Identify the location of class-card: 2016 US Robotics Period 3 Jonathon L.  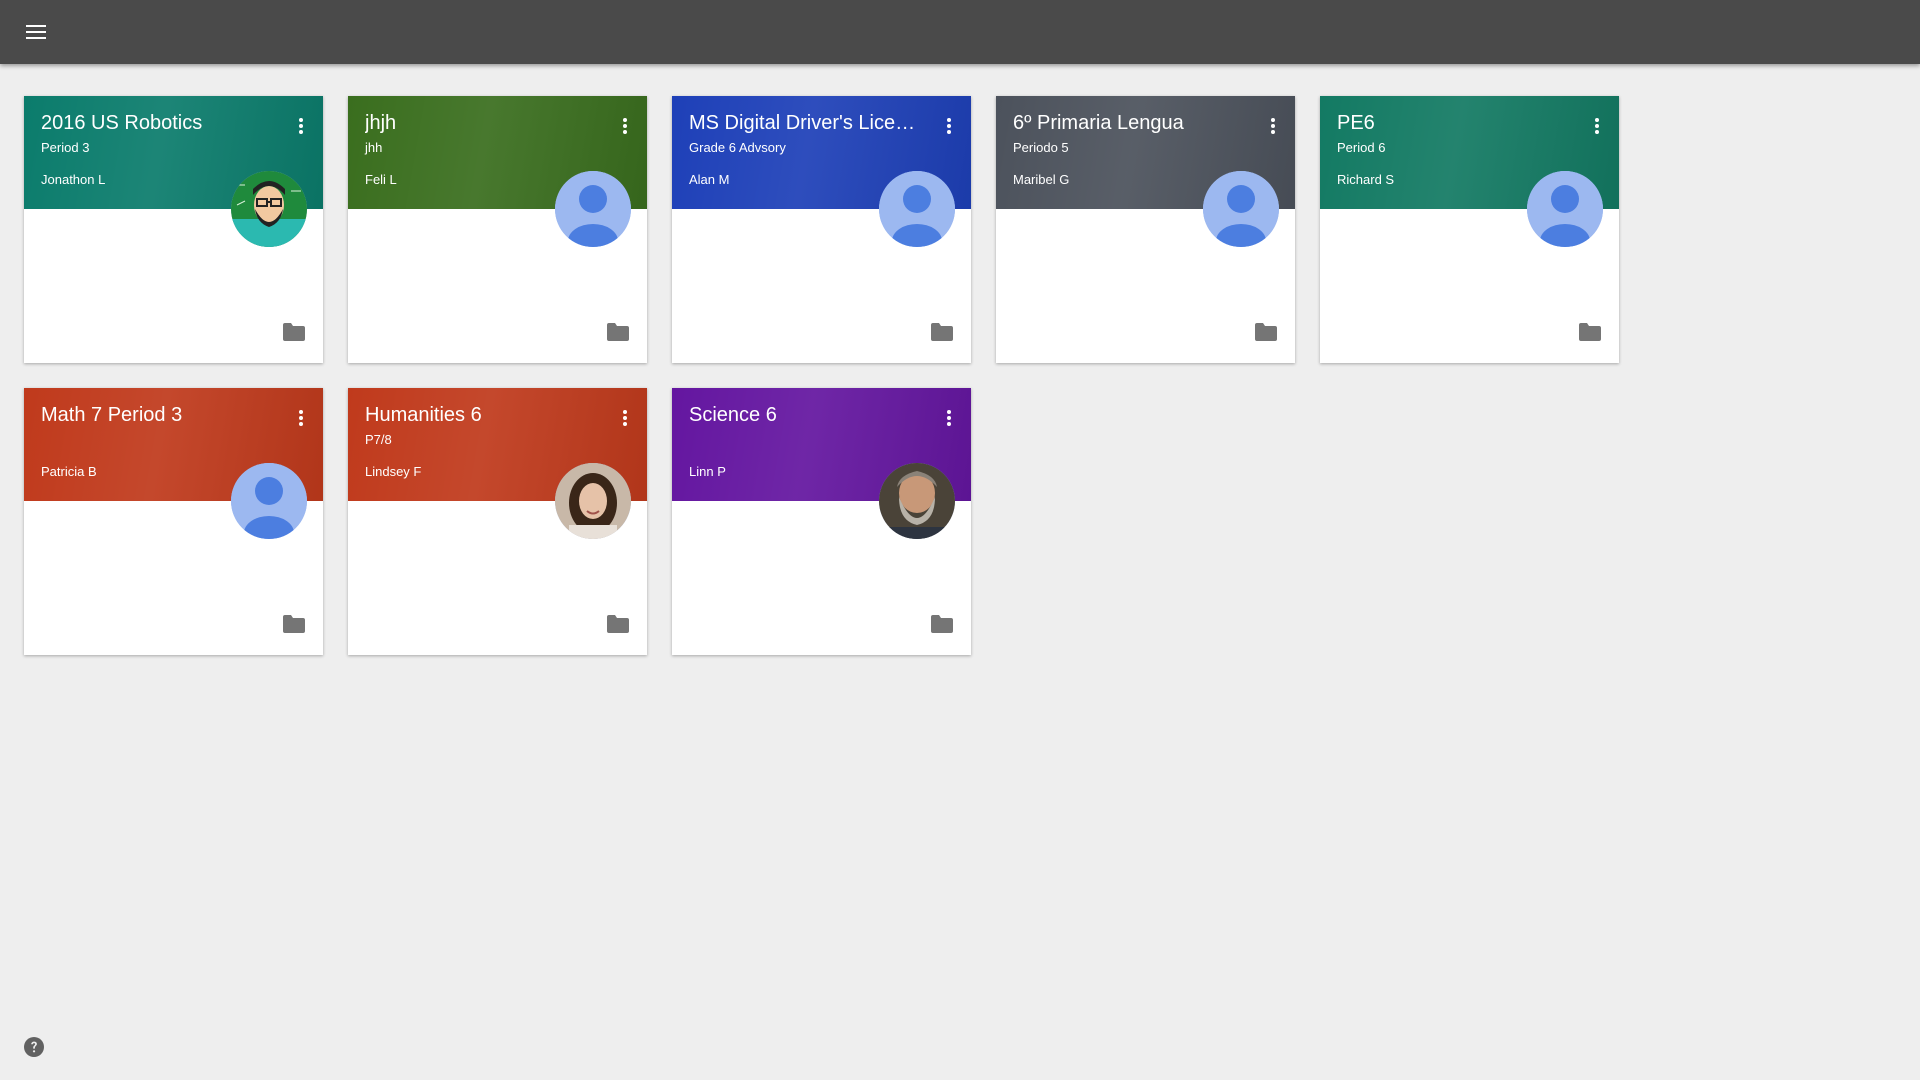
(173, 229).